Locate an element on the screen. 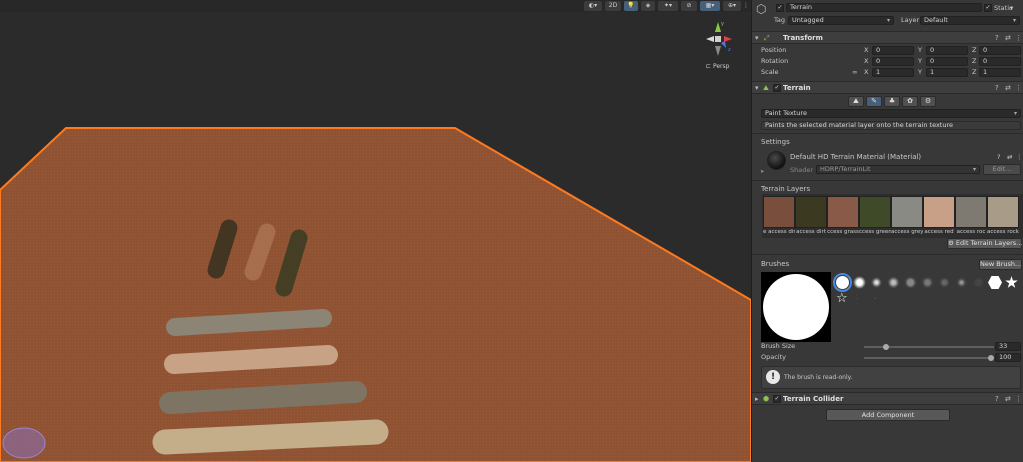 The width and height of the screenshot is (1023, 462). terrain-settings-tool-button: ⚙ is located at coordinates (928, 101).